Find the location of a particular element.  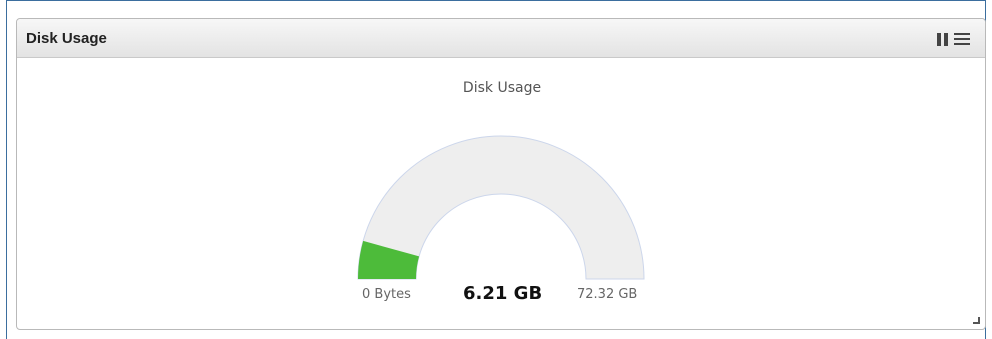

resize-handle is located at coordinates (976, 320).